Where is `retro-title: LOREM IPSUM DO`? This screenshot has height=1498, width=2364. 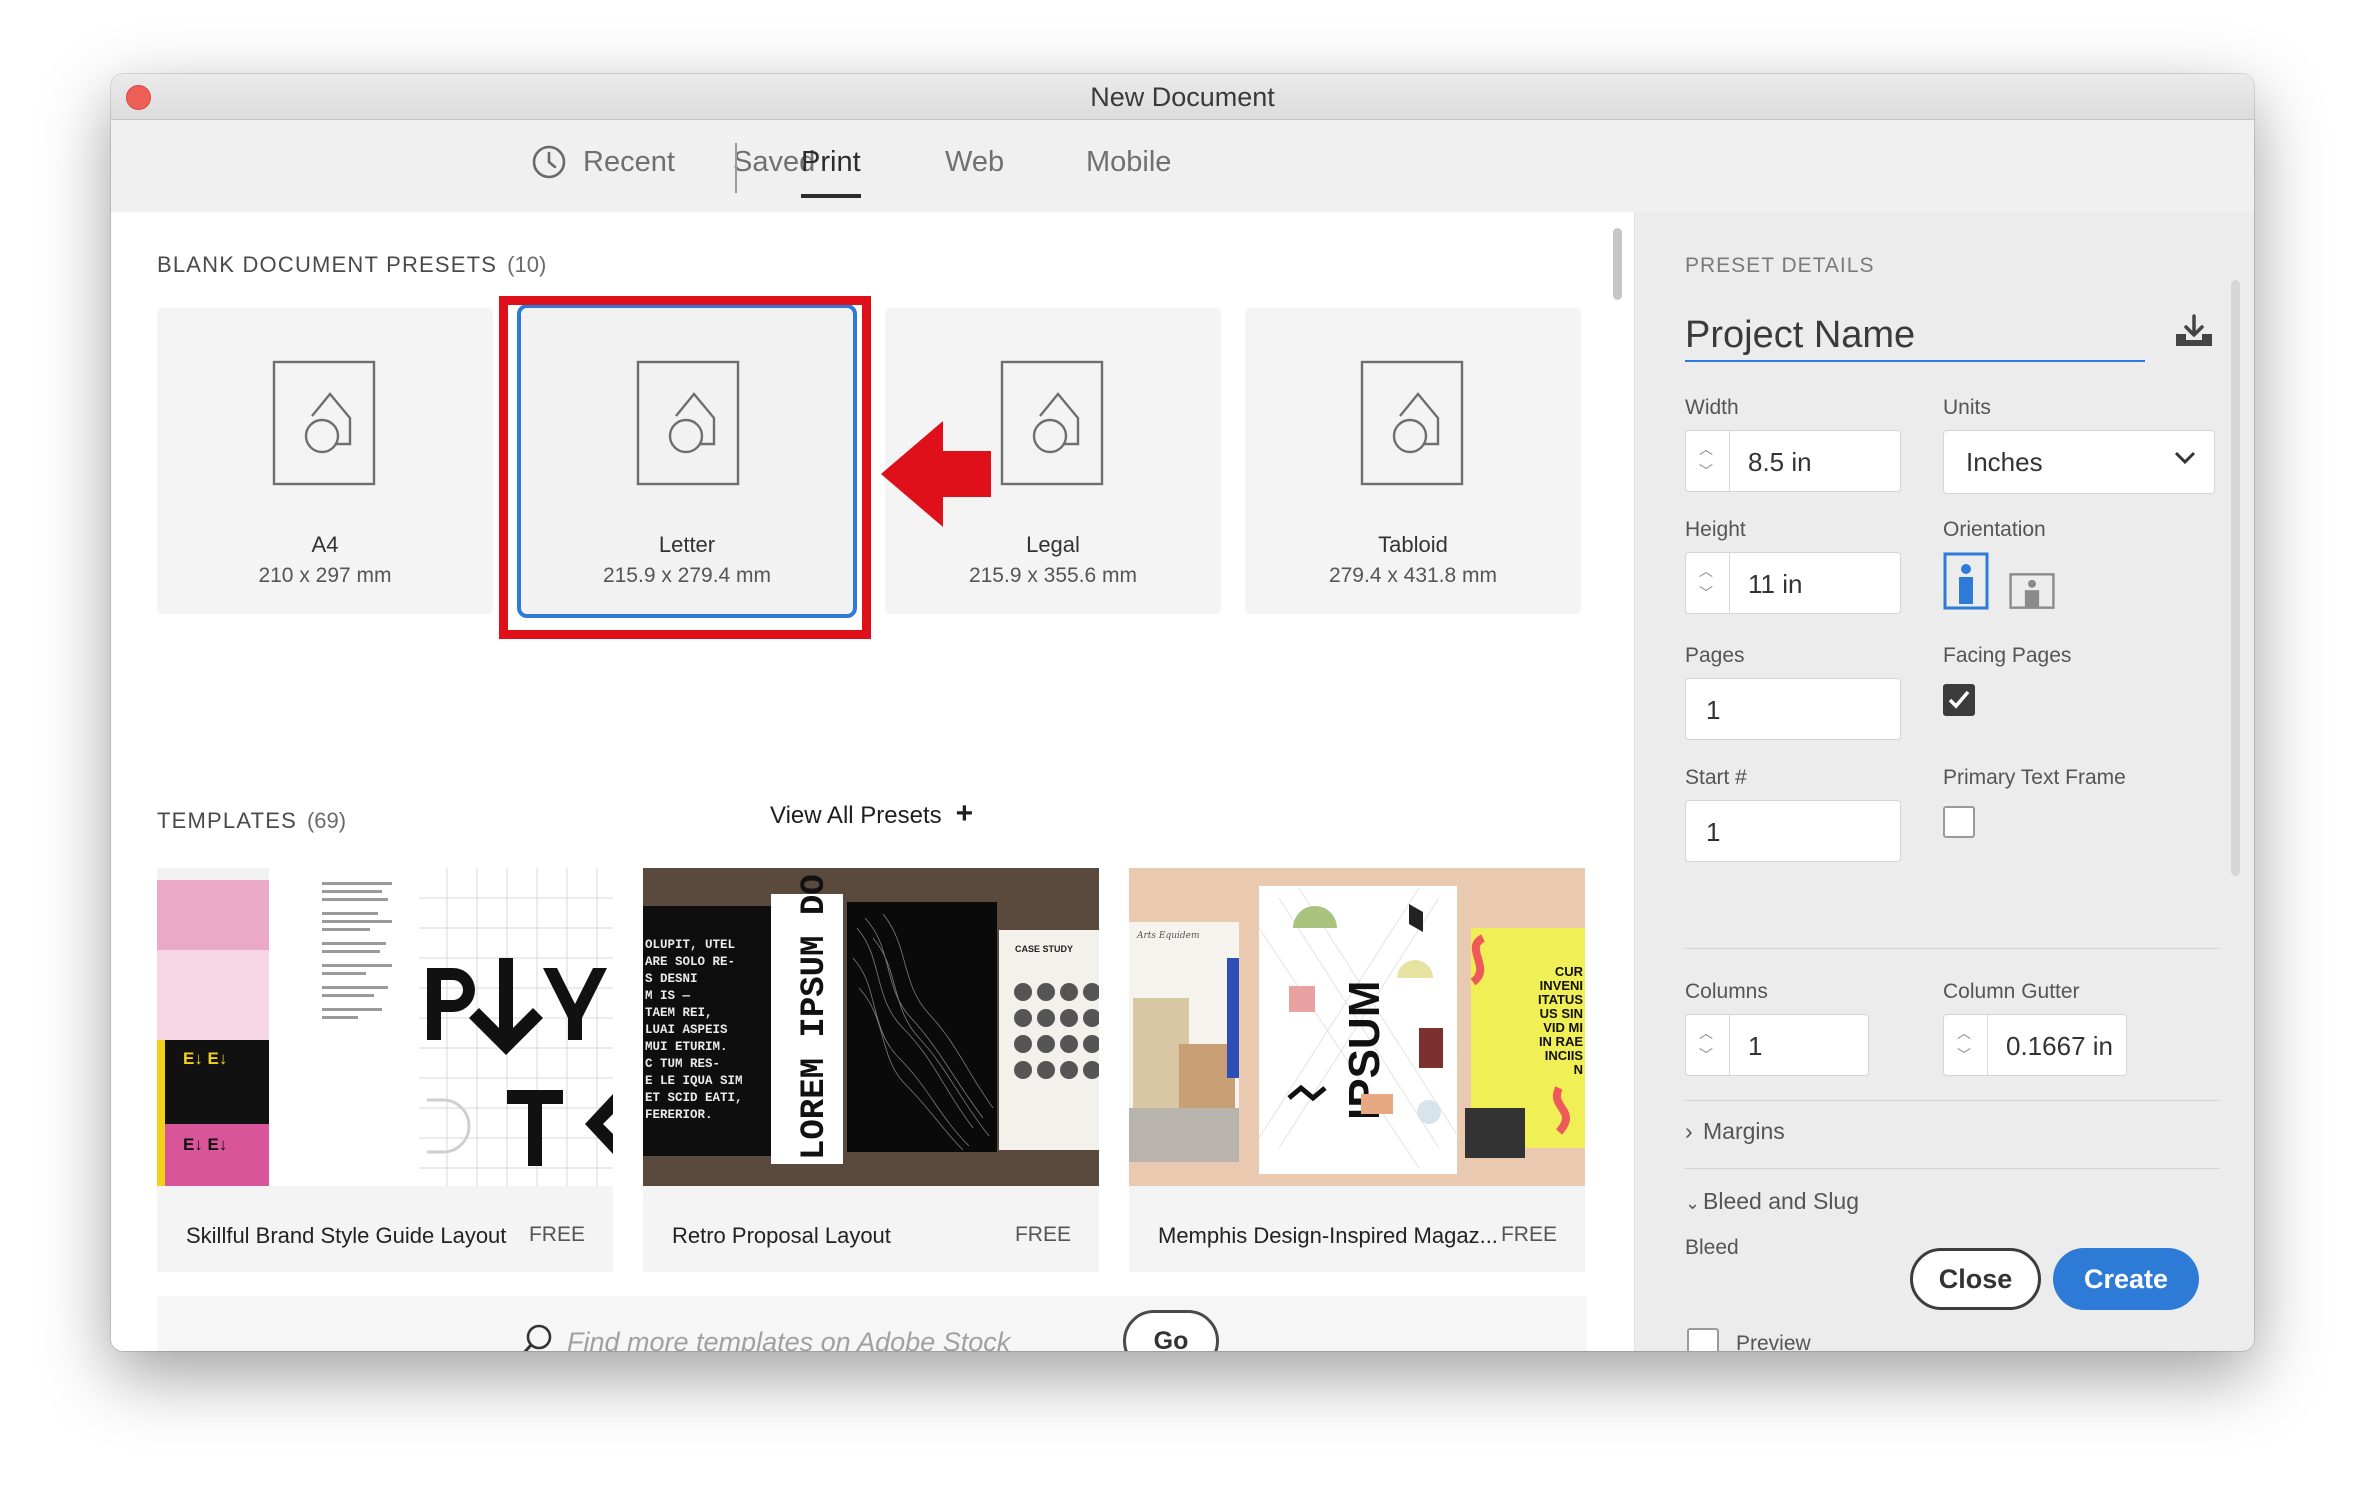
retro-title: LOREM IPSUM DO is located at coordinates (815, 1017).